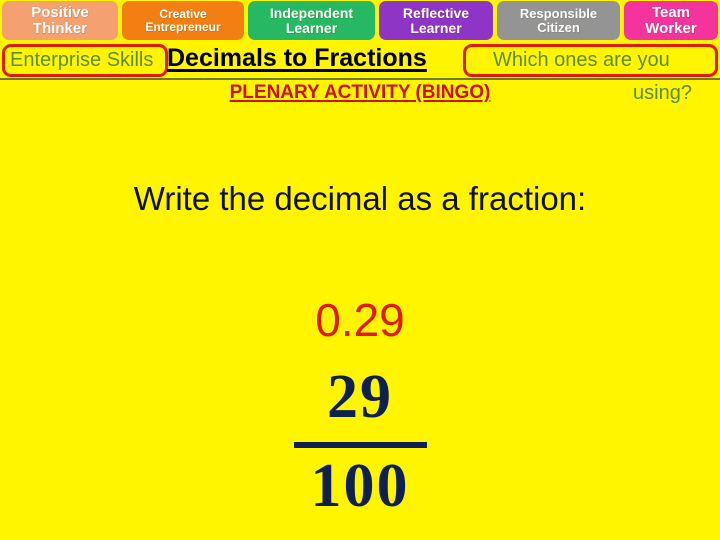 This screenshot has width=720, height=540. What do you see at coordinates (60, 28) in the screenshot?
I see `skill-tab-label-line2: Thinker` at bounding box center [60, 28].